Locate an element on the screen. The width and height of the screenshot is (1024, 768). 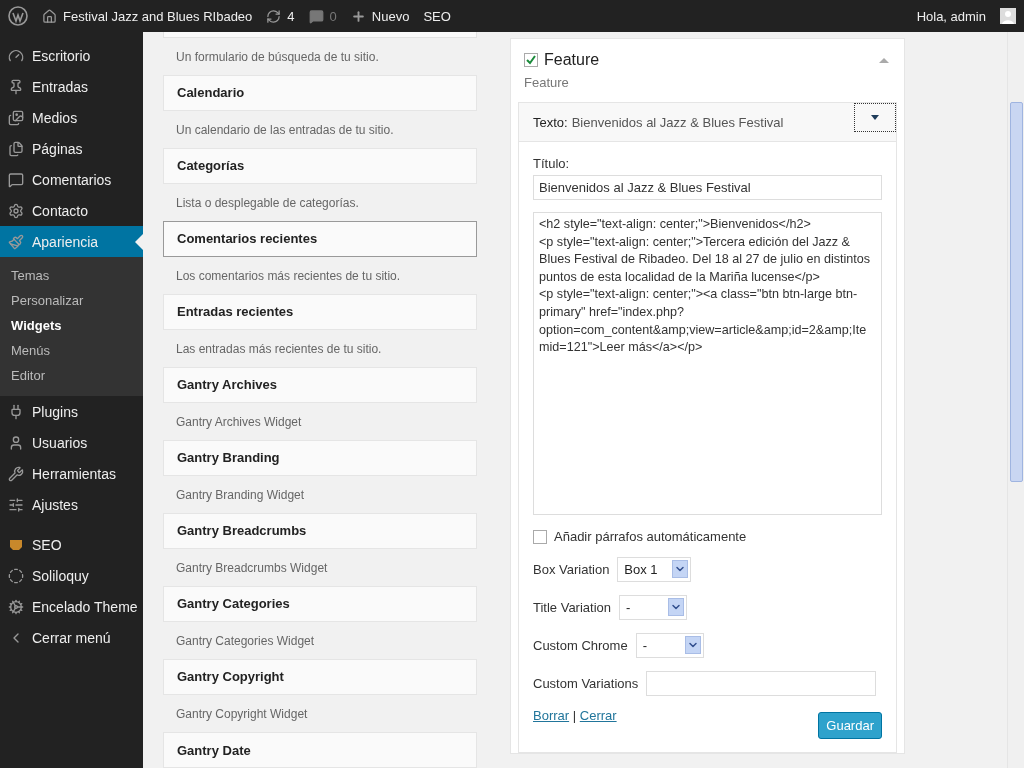
menu-item: SEO is located at coordinates (71, 544).